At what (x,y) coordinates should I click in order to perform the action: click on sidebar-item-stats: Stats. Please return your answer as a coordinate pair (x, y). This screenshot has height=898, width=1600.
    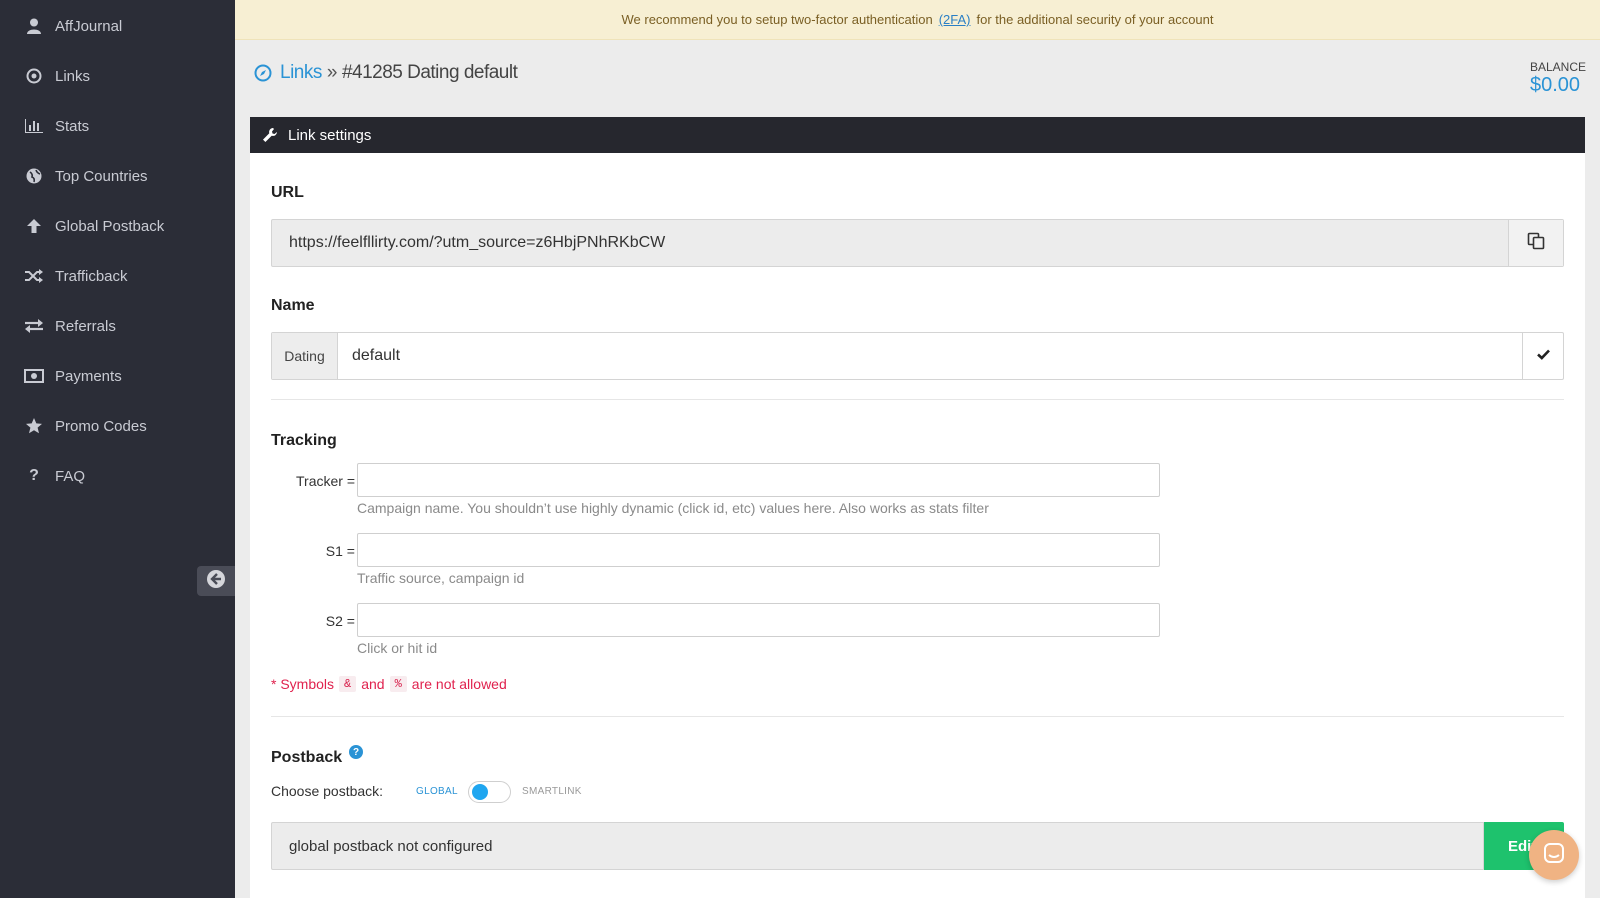
    Looking at the image, I should click on (117, 126).